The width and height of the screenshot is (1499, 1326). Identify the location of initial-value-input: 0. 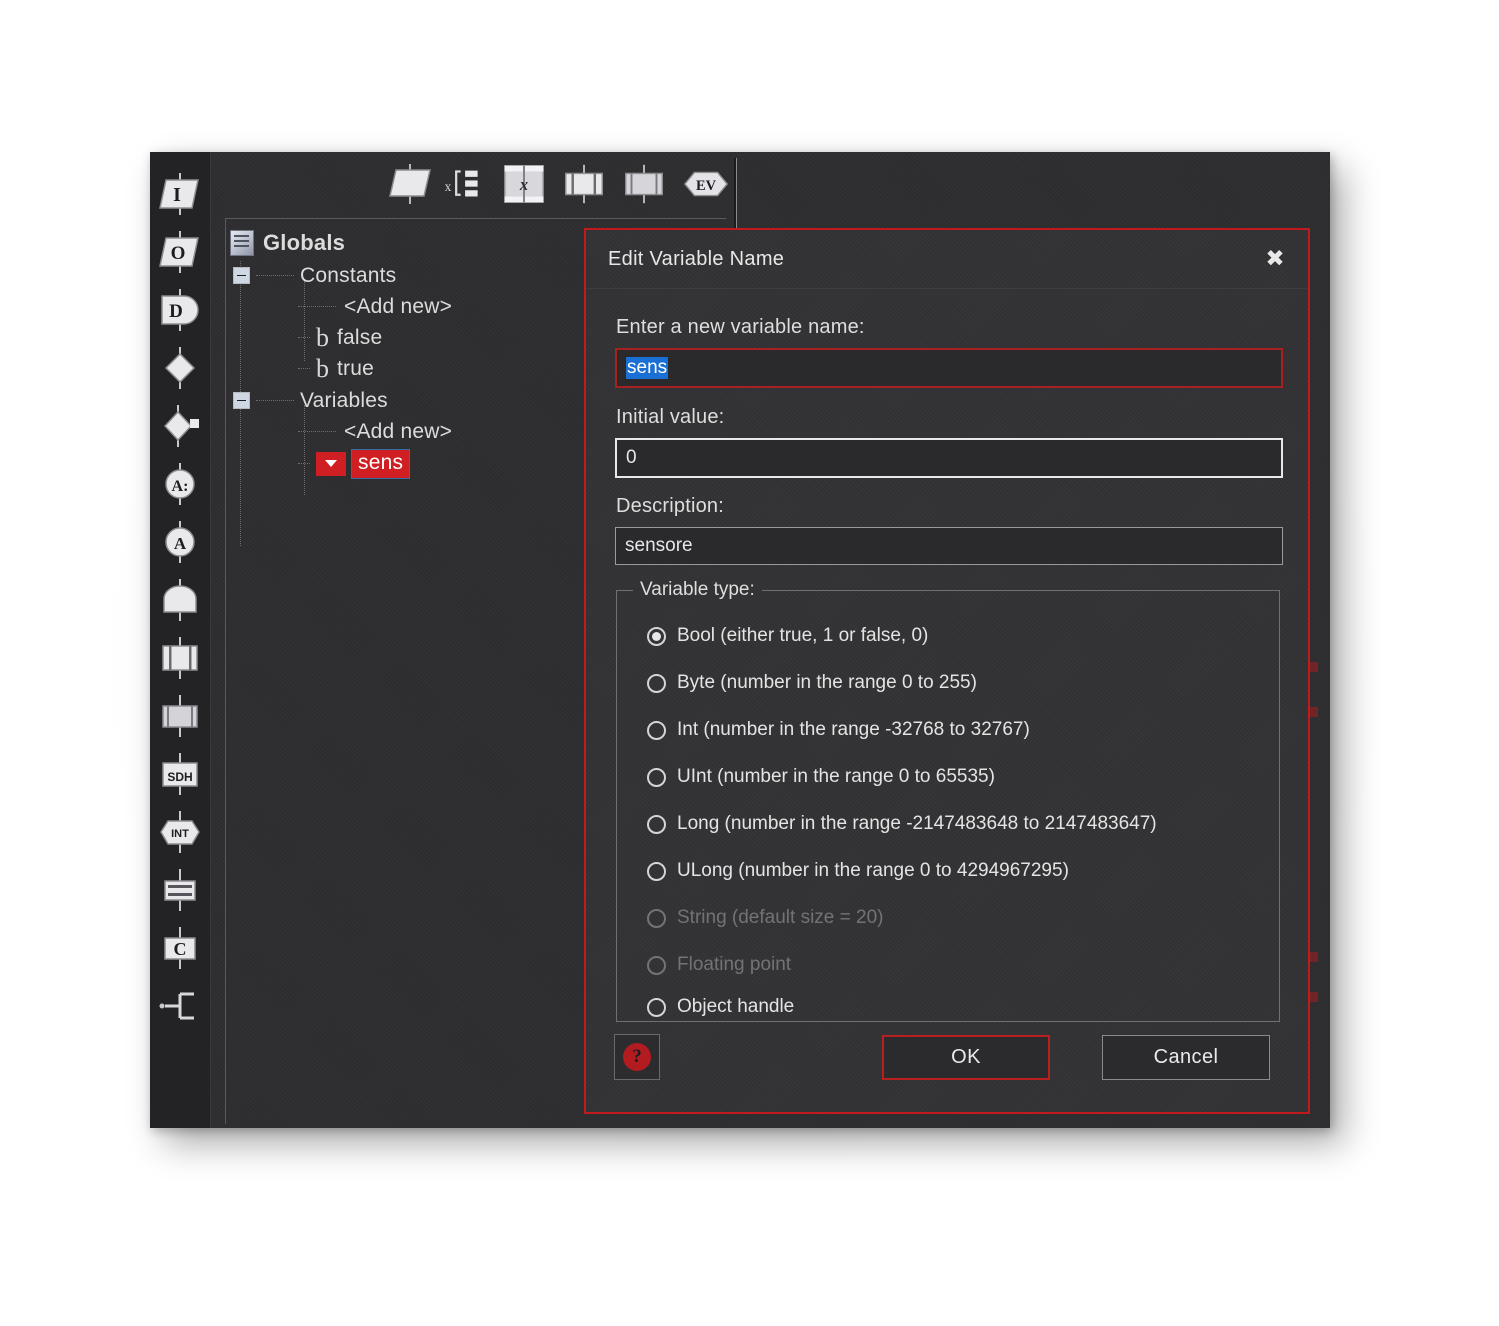
(949, 458).